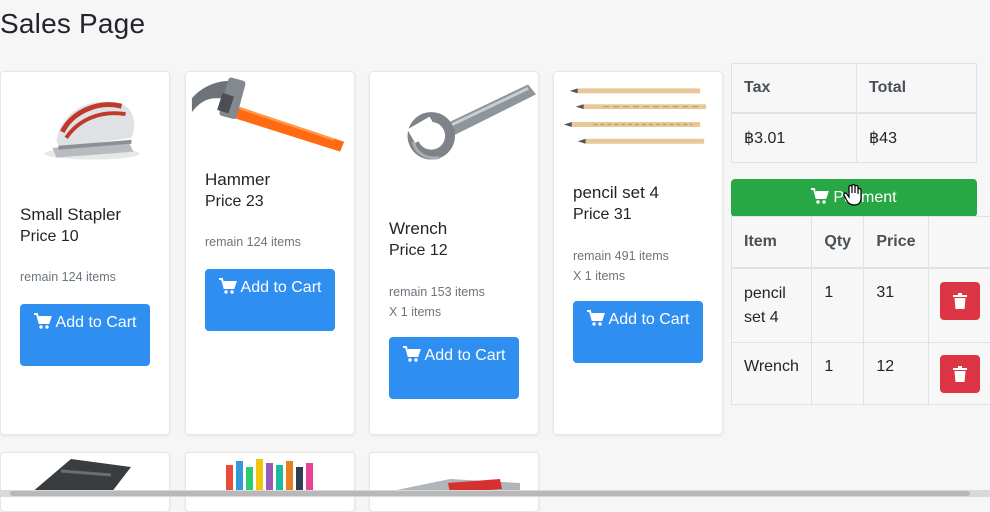 Image resolution: width=990 pixels, height=512 pixels. Describe the element at coordinates (270, 122) in the screenshot. I see `hammer-image` at that location.